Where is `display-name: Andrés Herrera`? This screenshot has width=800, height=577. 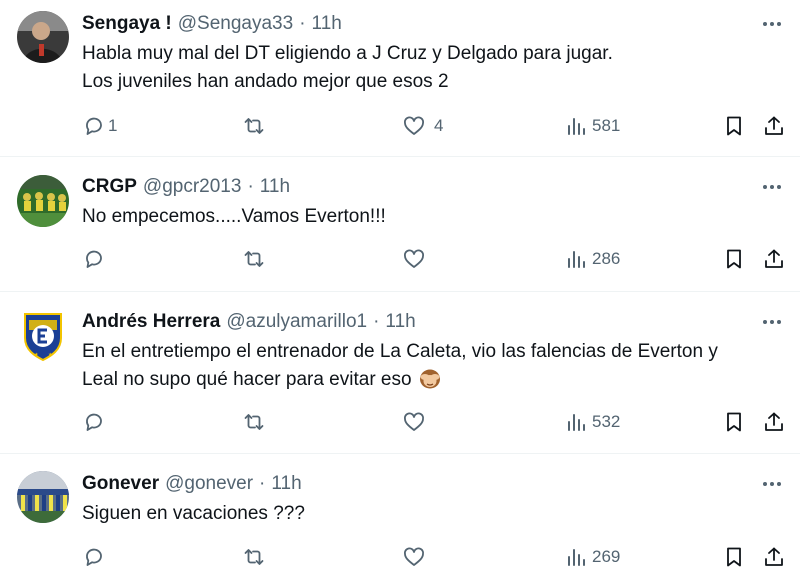 display-name: Andrés Herrera is located at coordinates (151, 322).